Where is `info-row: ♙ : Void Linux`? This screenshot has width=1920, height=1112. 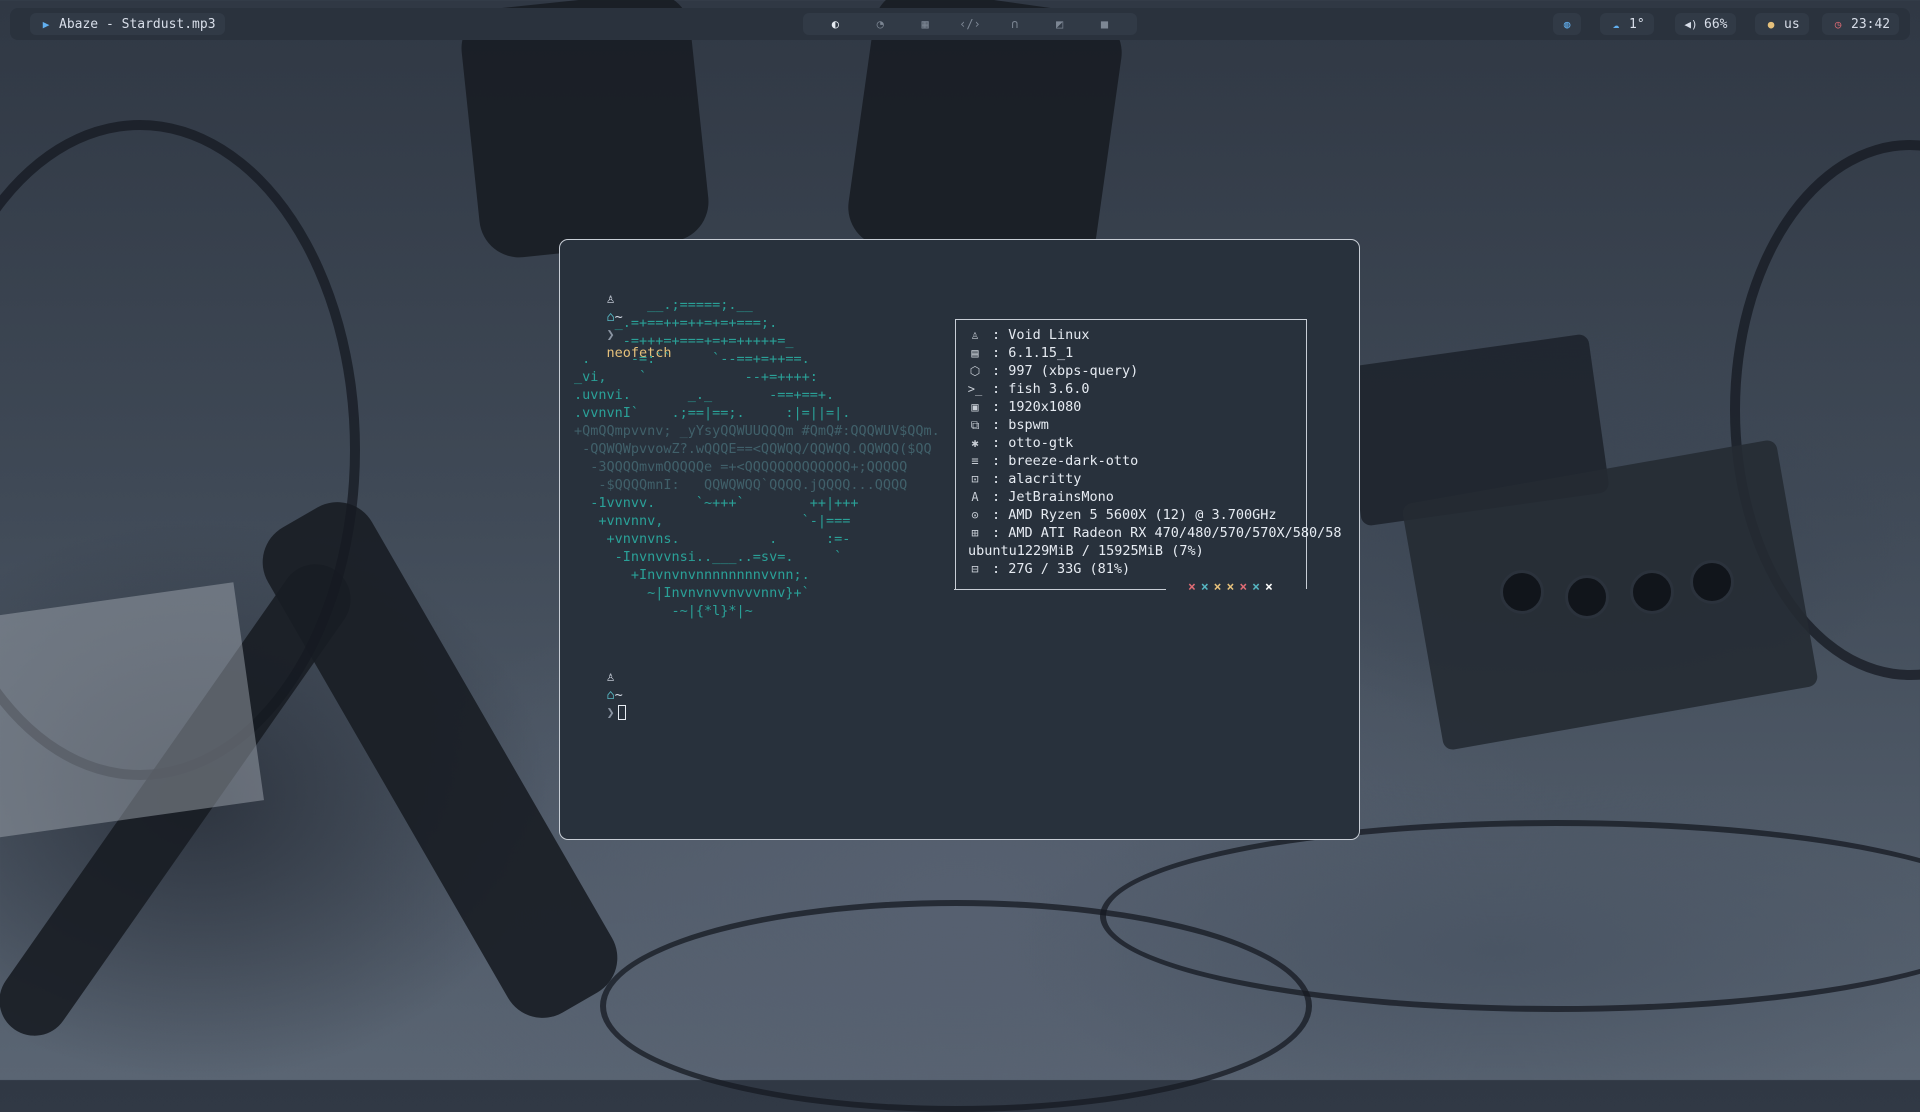 info-row: ♙ : Void Linux is located at coordinates (1155, 335).